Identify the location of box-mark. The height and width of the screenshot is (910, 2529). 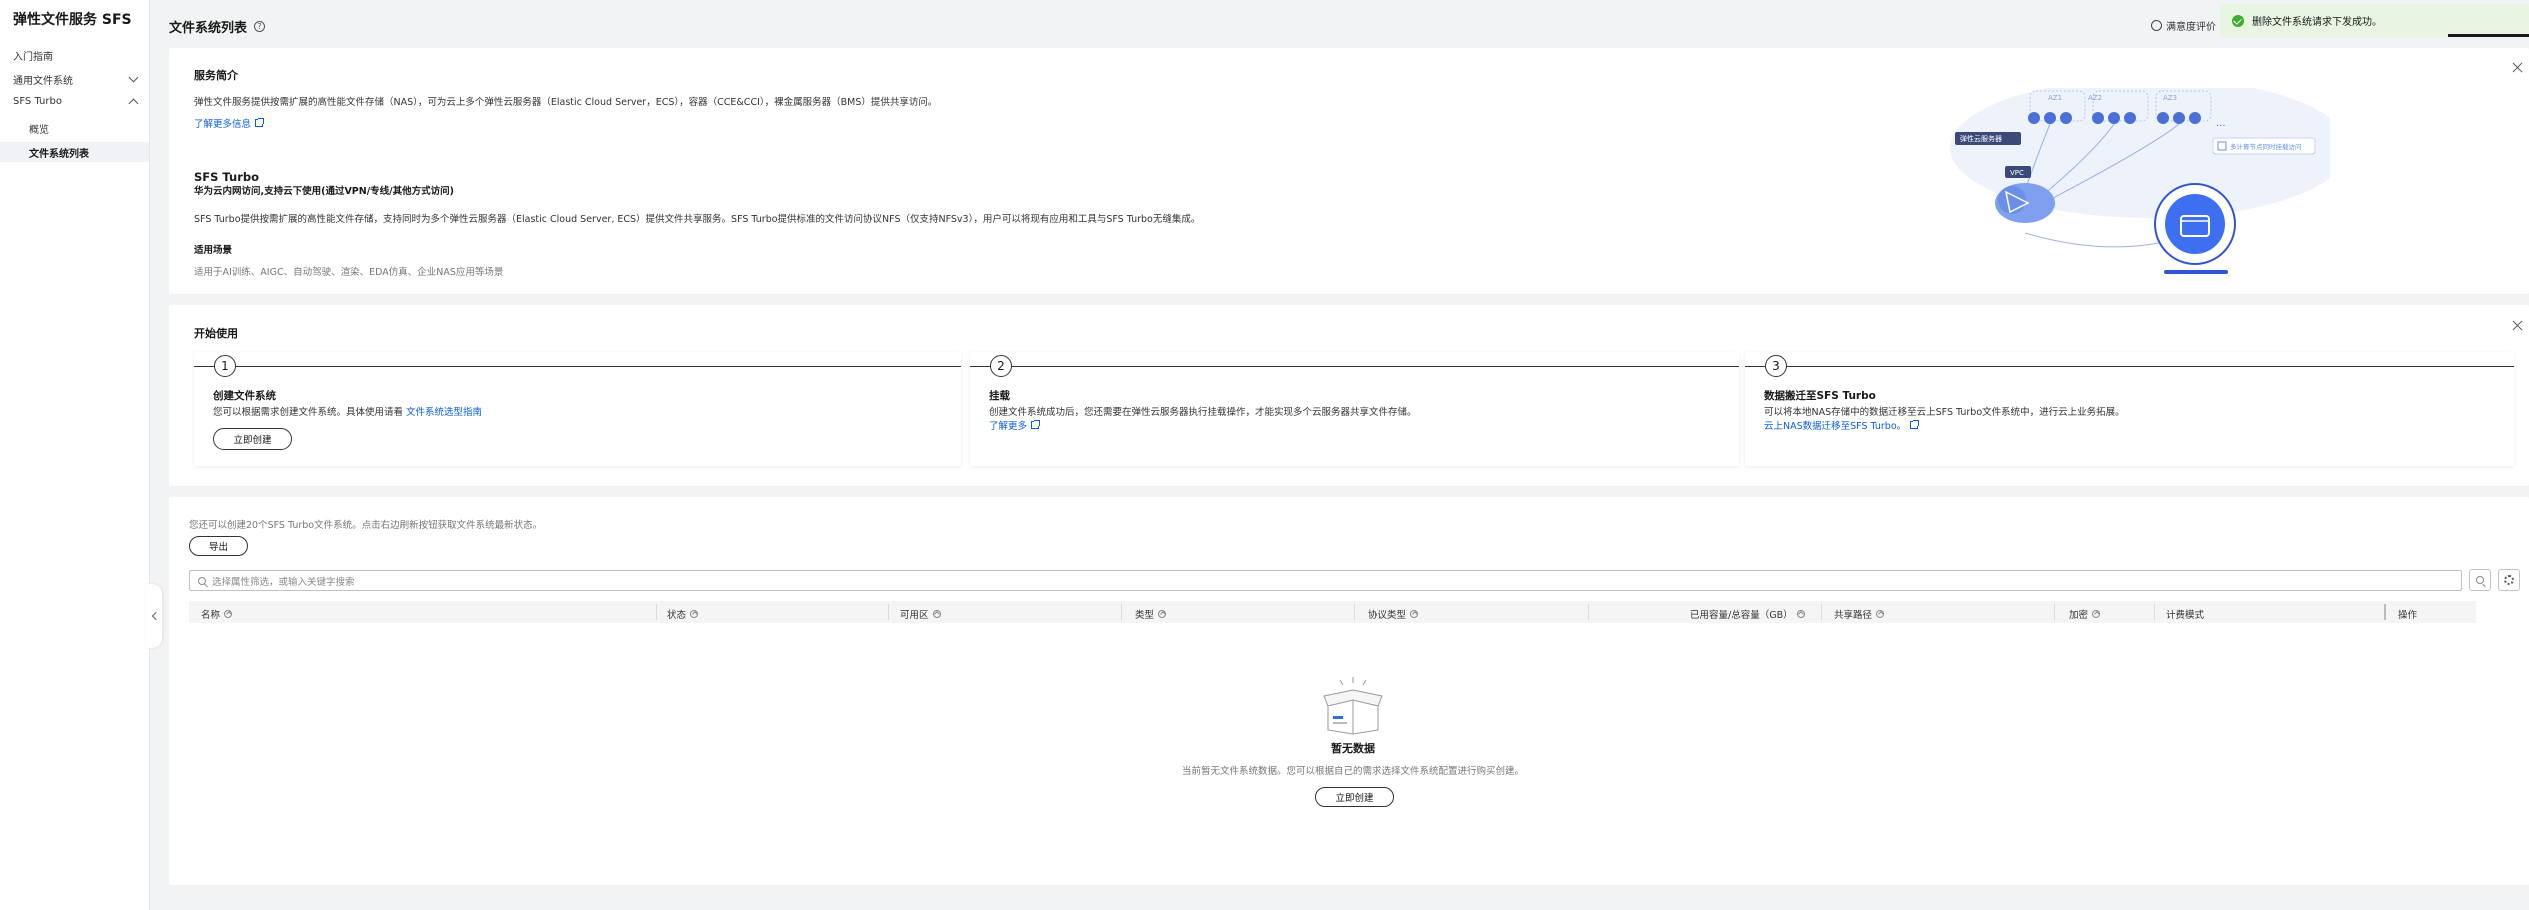
(1338, 717).